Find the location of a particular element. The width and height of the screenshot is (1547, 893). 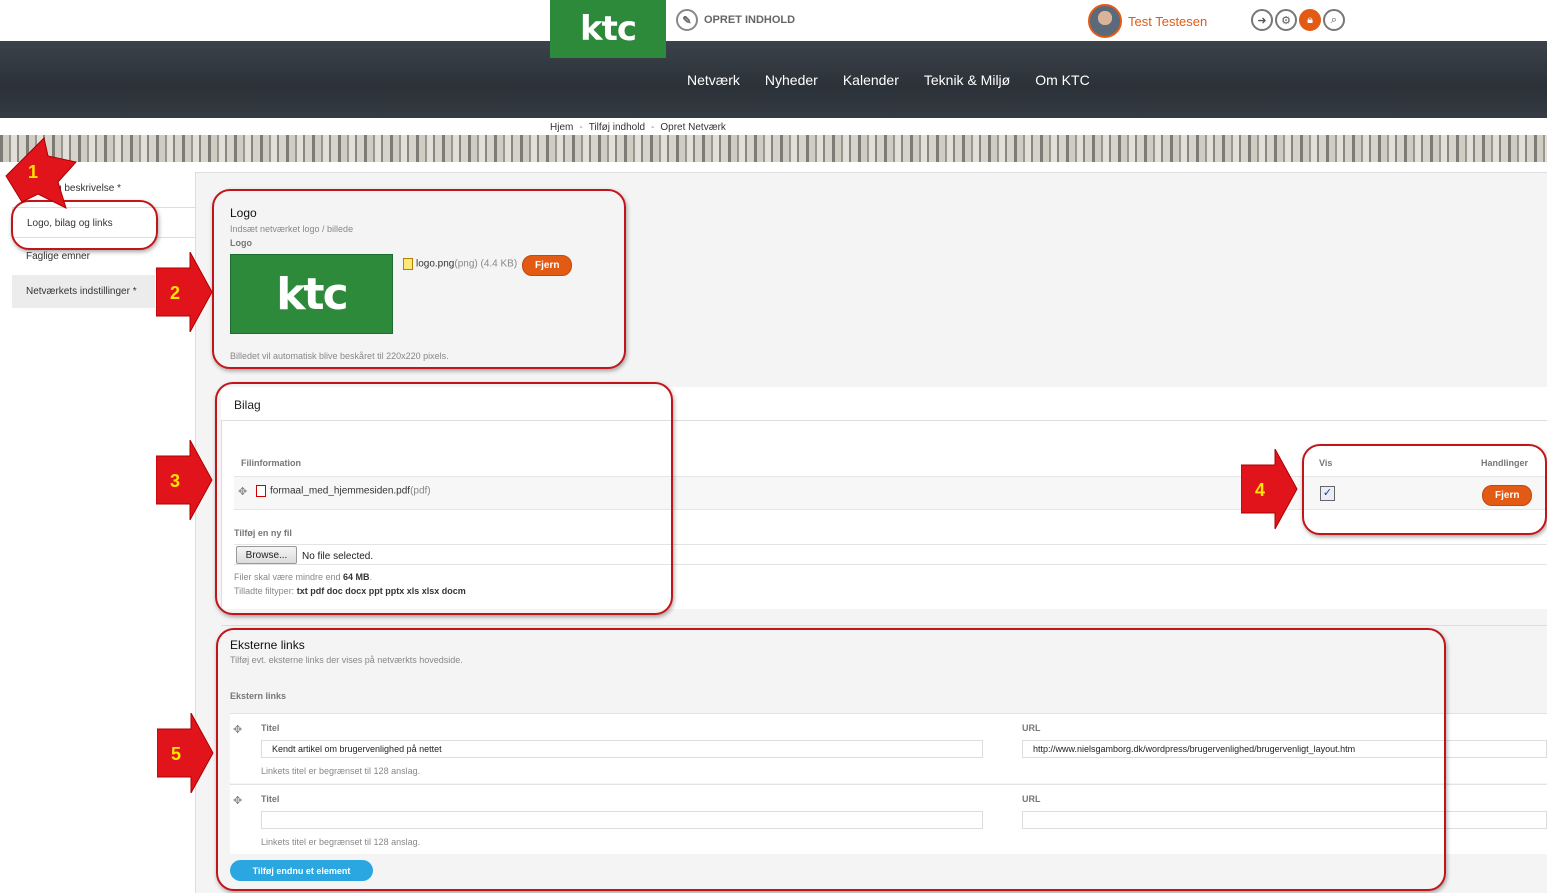

svg-text: 5 is located at coordinates (176, 754).